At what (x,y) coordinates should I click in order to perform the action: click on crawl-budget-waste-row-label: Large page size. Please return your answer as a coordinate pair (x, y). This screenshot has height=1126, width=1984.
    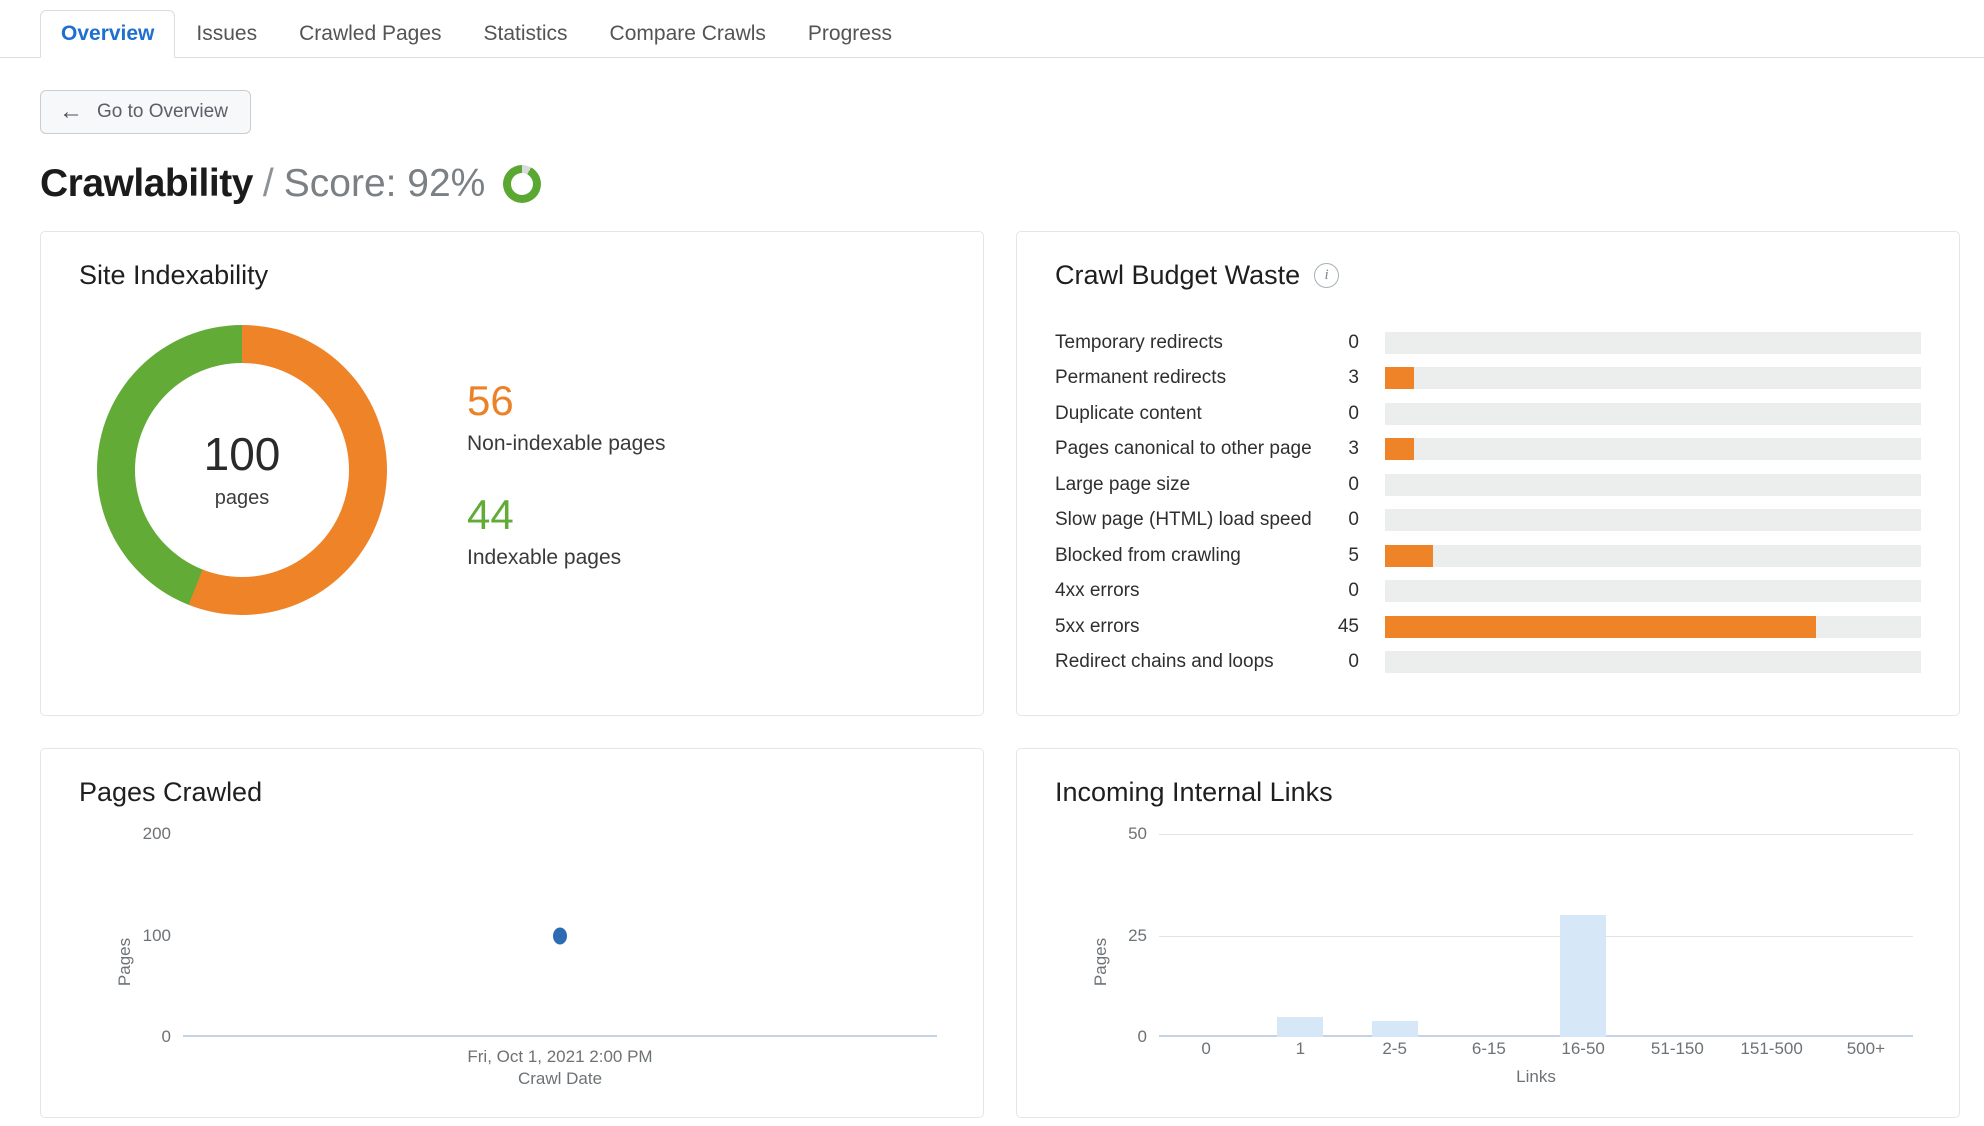
    Looking at the image, I should click on (1123, 484).